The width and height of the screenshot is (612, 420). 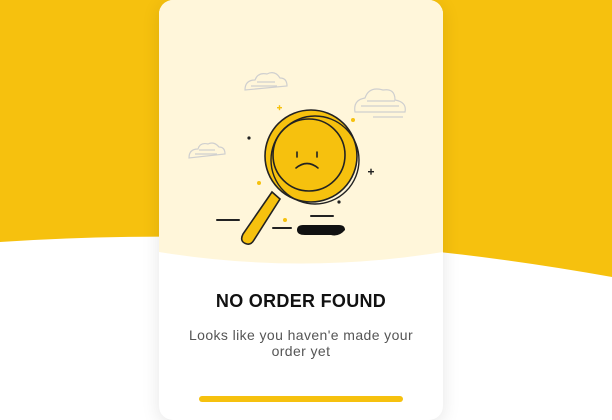 What do you see at coordinates (297, 158) in the screenshot?
I see `magnifier-sad-face-icon` at bounding box center [297, 158].